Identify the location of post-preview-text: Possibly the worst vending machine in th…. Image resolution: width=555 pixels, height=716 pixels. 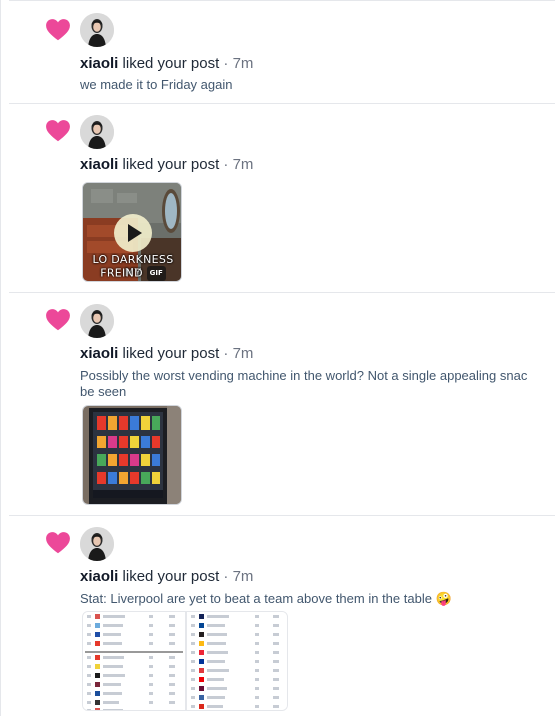
(303, 376).